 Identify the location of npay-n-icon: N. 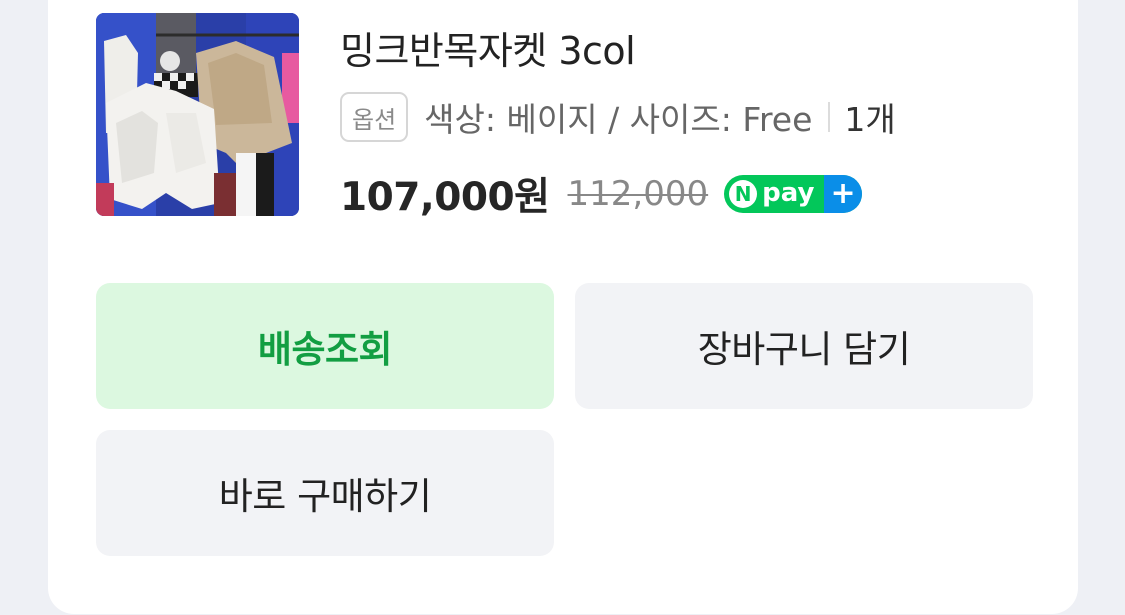
(743, 194).